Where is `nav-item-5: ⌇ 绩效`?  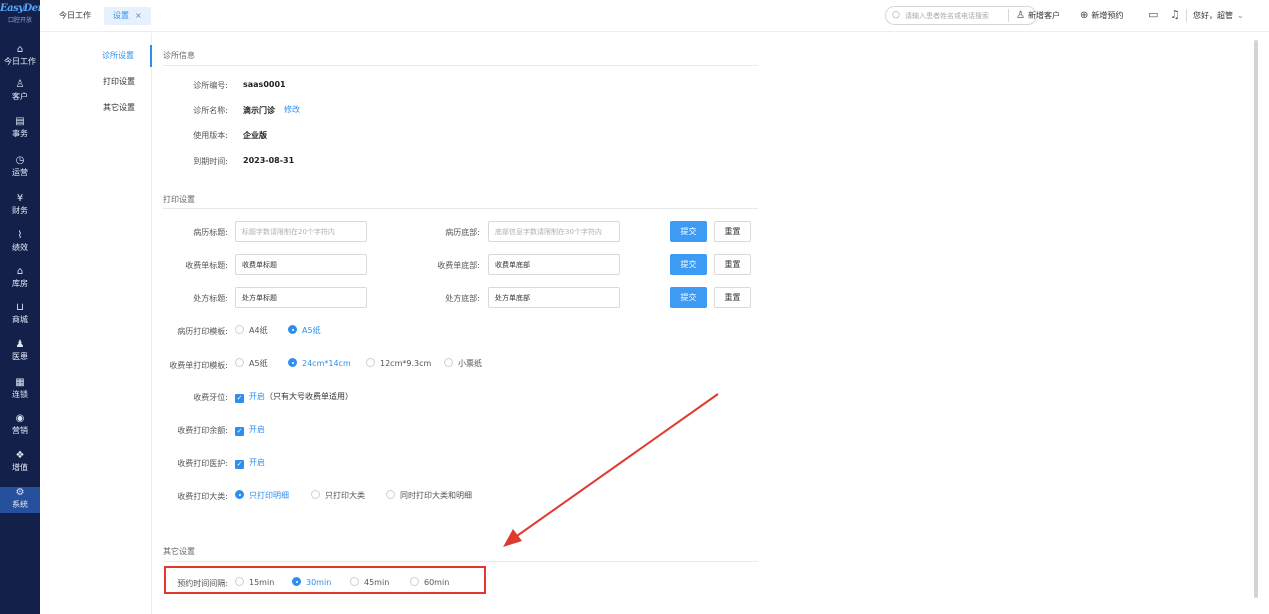
nav-item-5: ⌇ 绩效 is located at coordinates (20, 243).